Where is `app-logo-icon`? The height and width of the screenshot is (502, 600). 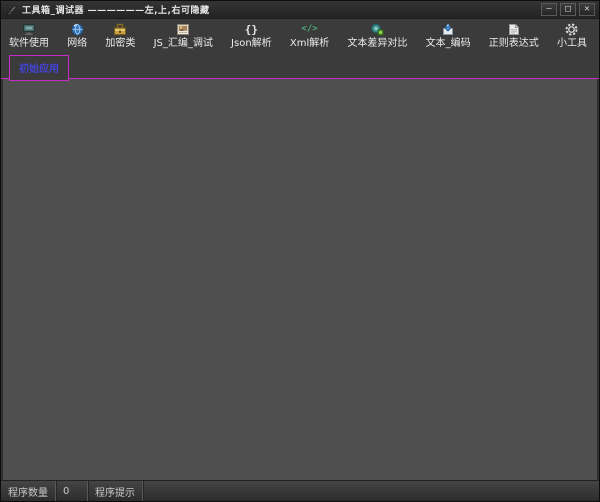 app-logo-icon is located at coordinates (12, 10).